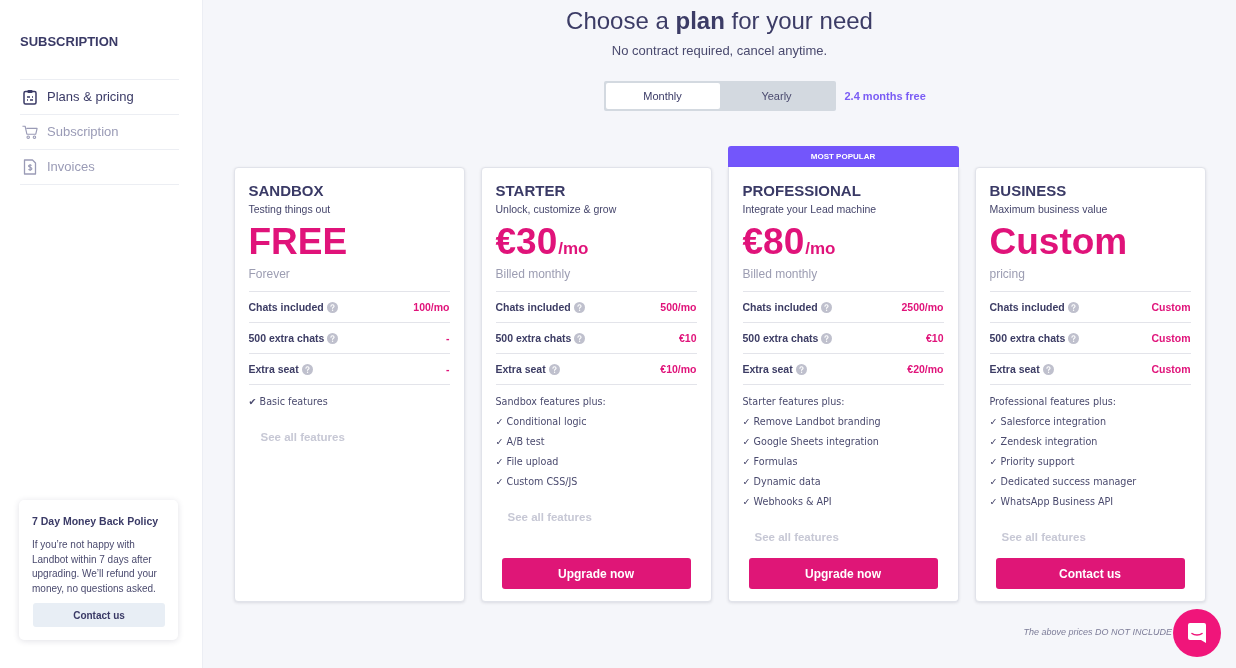  Describe the element at coordinates (99, 131) in the screenshot. I see `sidebar-item: Subscription` at that location.